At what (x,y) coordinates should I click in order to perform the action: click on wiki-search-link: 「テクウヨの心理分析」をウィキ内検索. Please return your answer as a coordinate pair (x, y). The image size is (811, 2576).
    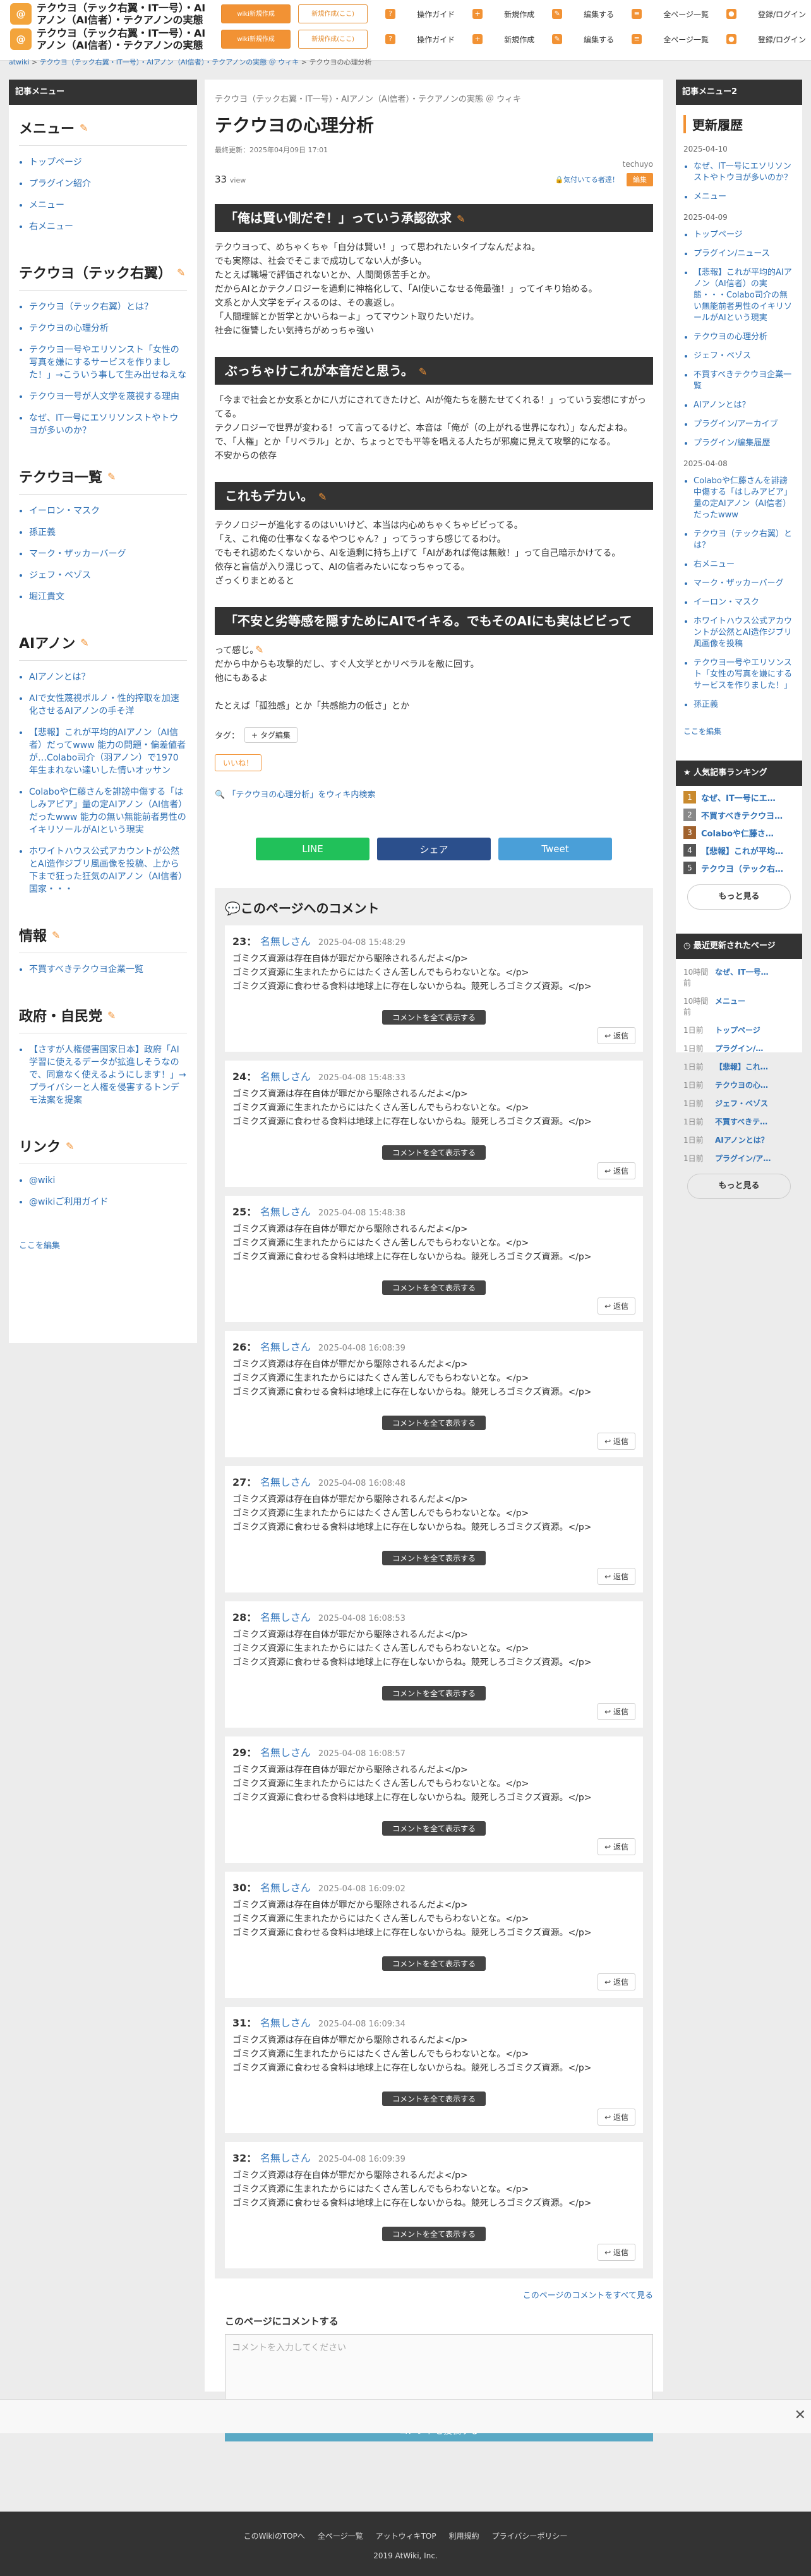
    Looking at the image, I should click on (301, 795).